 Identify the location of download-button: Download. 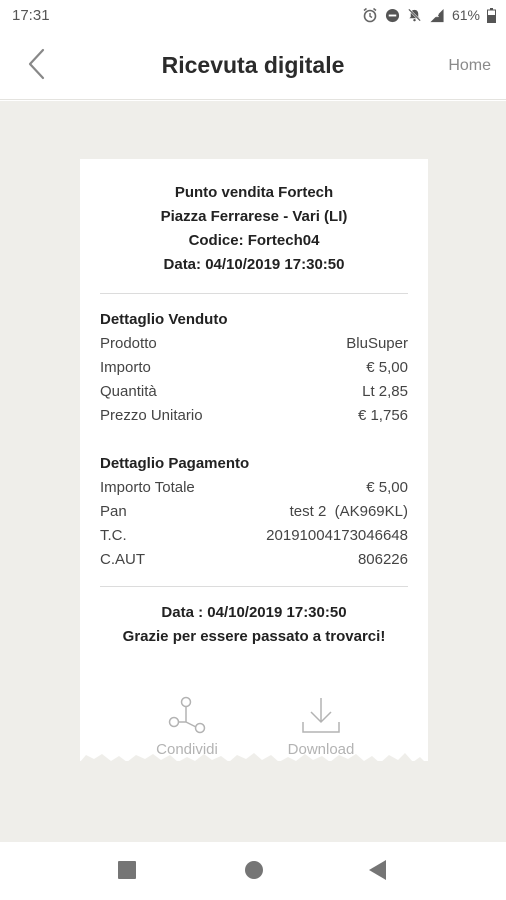
(321, 726).